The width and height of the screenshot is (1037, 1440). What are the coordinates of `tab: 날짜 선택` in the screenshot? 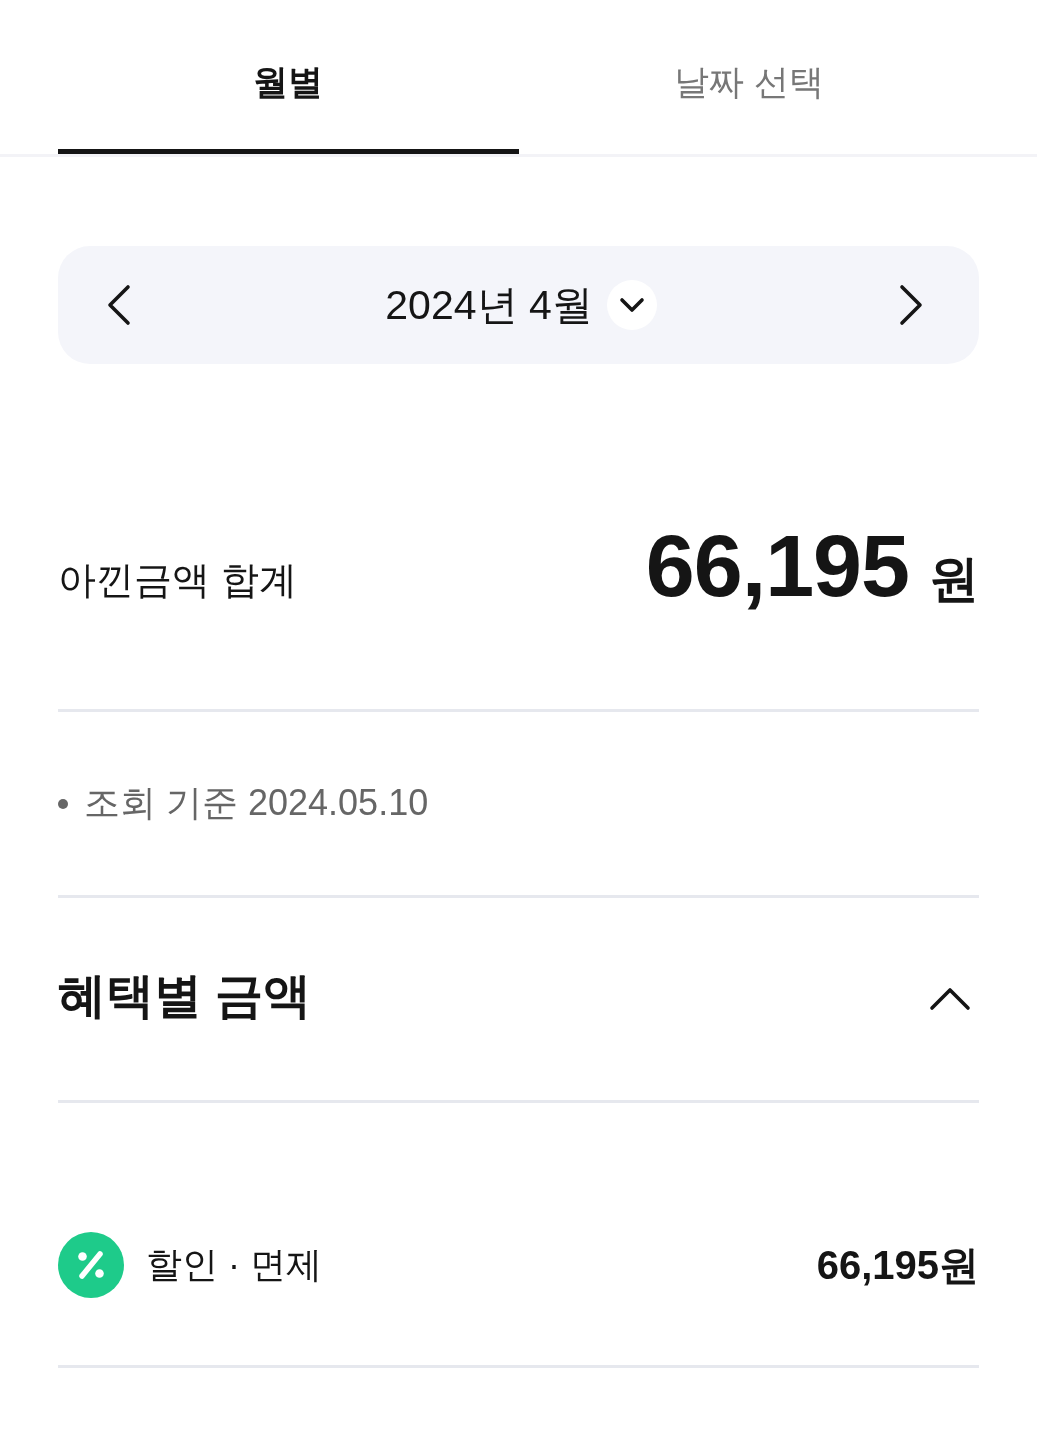 It's located at (748, 77).